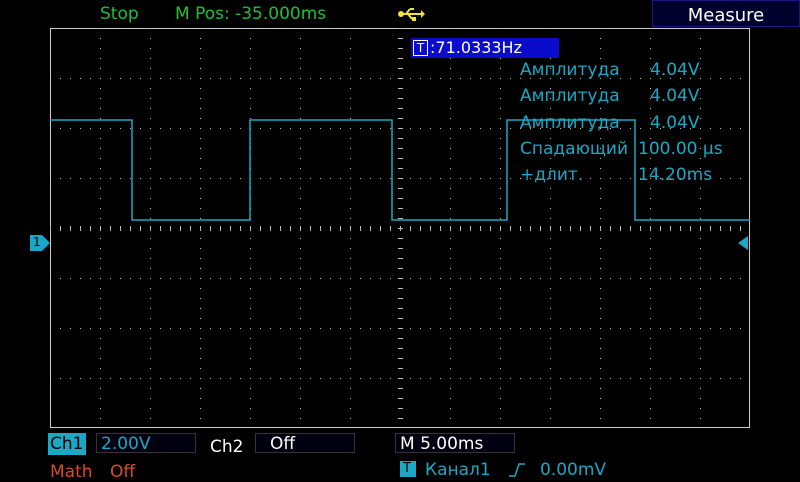  I want to click on ch1-ground-marker: 1, so click(40, 243).